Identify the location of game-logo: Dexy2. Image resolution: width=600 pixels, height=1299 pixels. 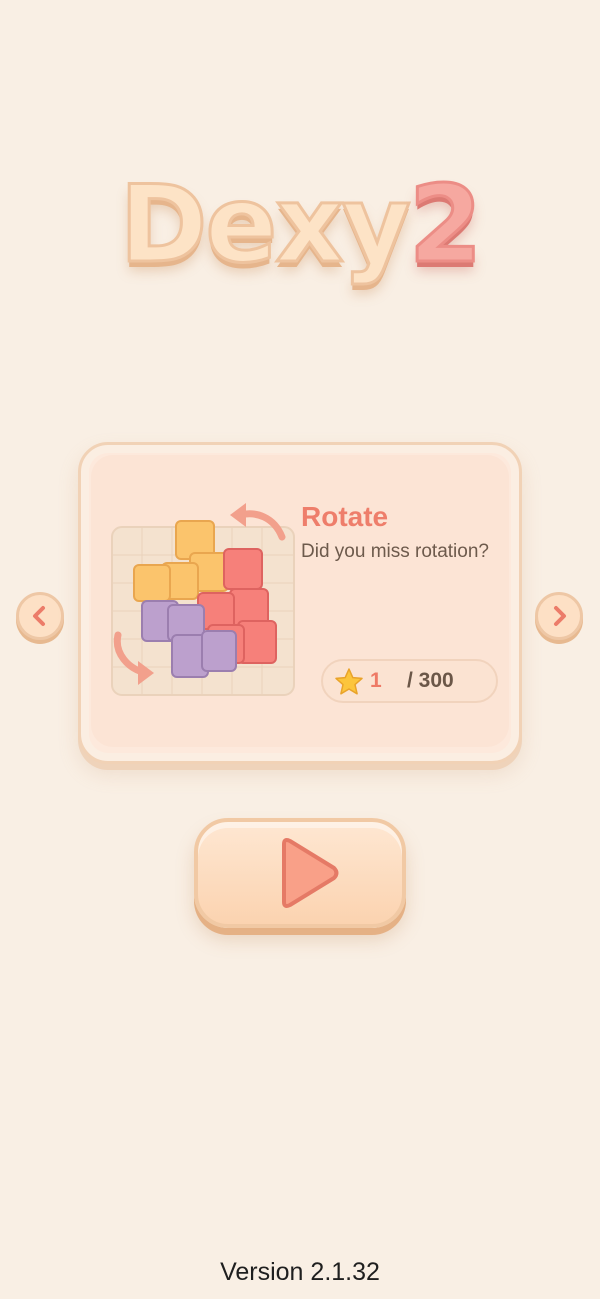
(300, 225).